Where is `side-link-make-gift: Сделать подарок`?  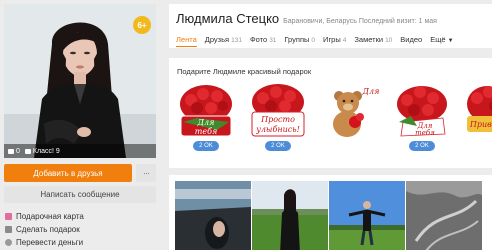
side-link-make-gift: Сделать подарок is located at coordinates (80, 229).